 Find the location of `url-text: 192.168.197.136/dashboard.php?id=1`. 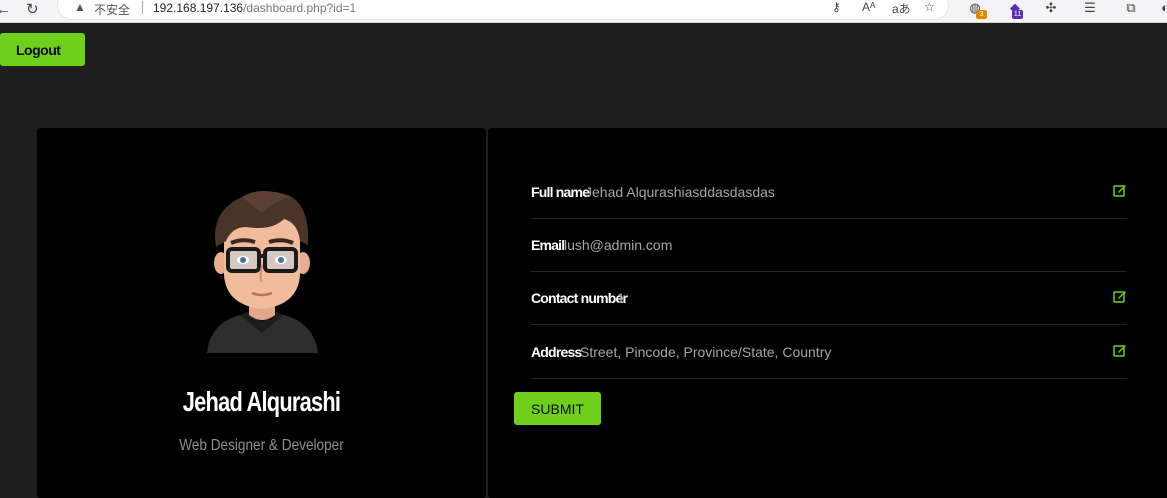

url-text: 192.168.197.136/dashboard.php?id=1 is located at coordinates (254, 8).